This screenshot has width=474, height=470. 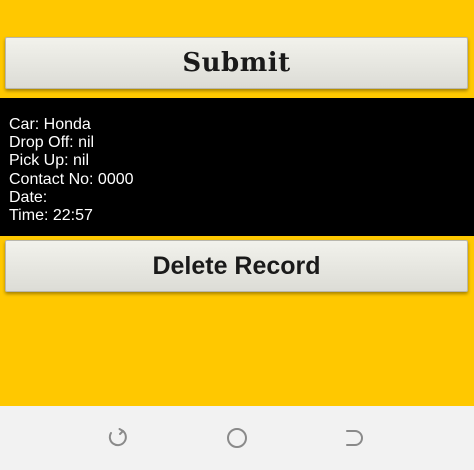 I want to click on contact-number-text: Contact No: 0000, so click(x=71, y=179).